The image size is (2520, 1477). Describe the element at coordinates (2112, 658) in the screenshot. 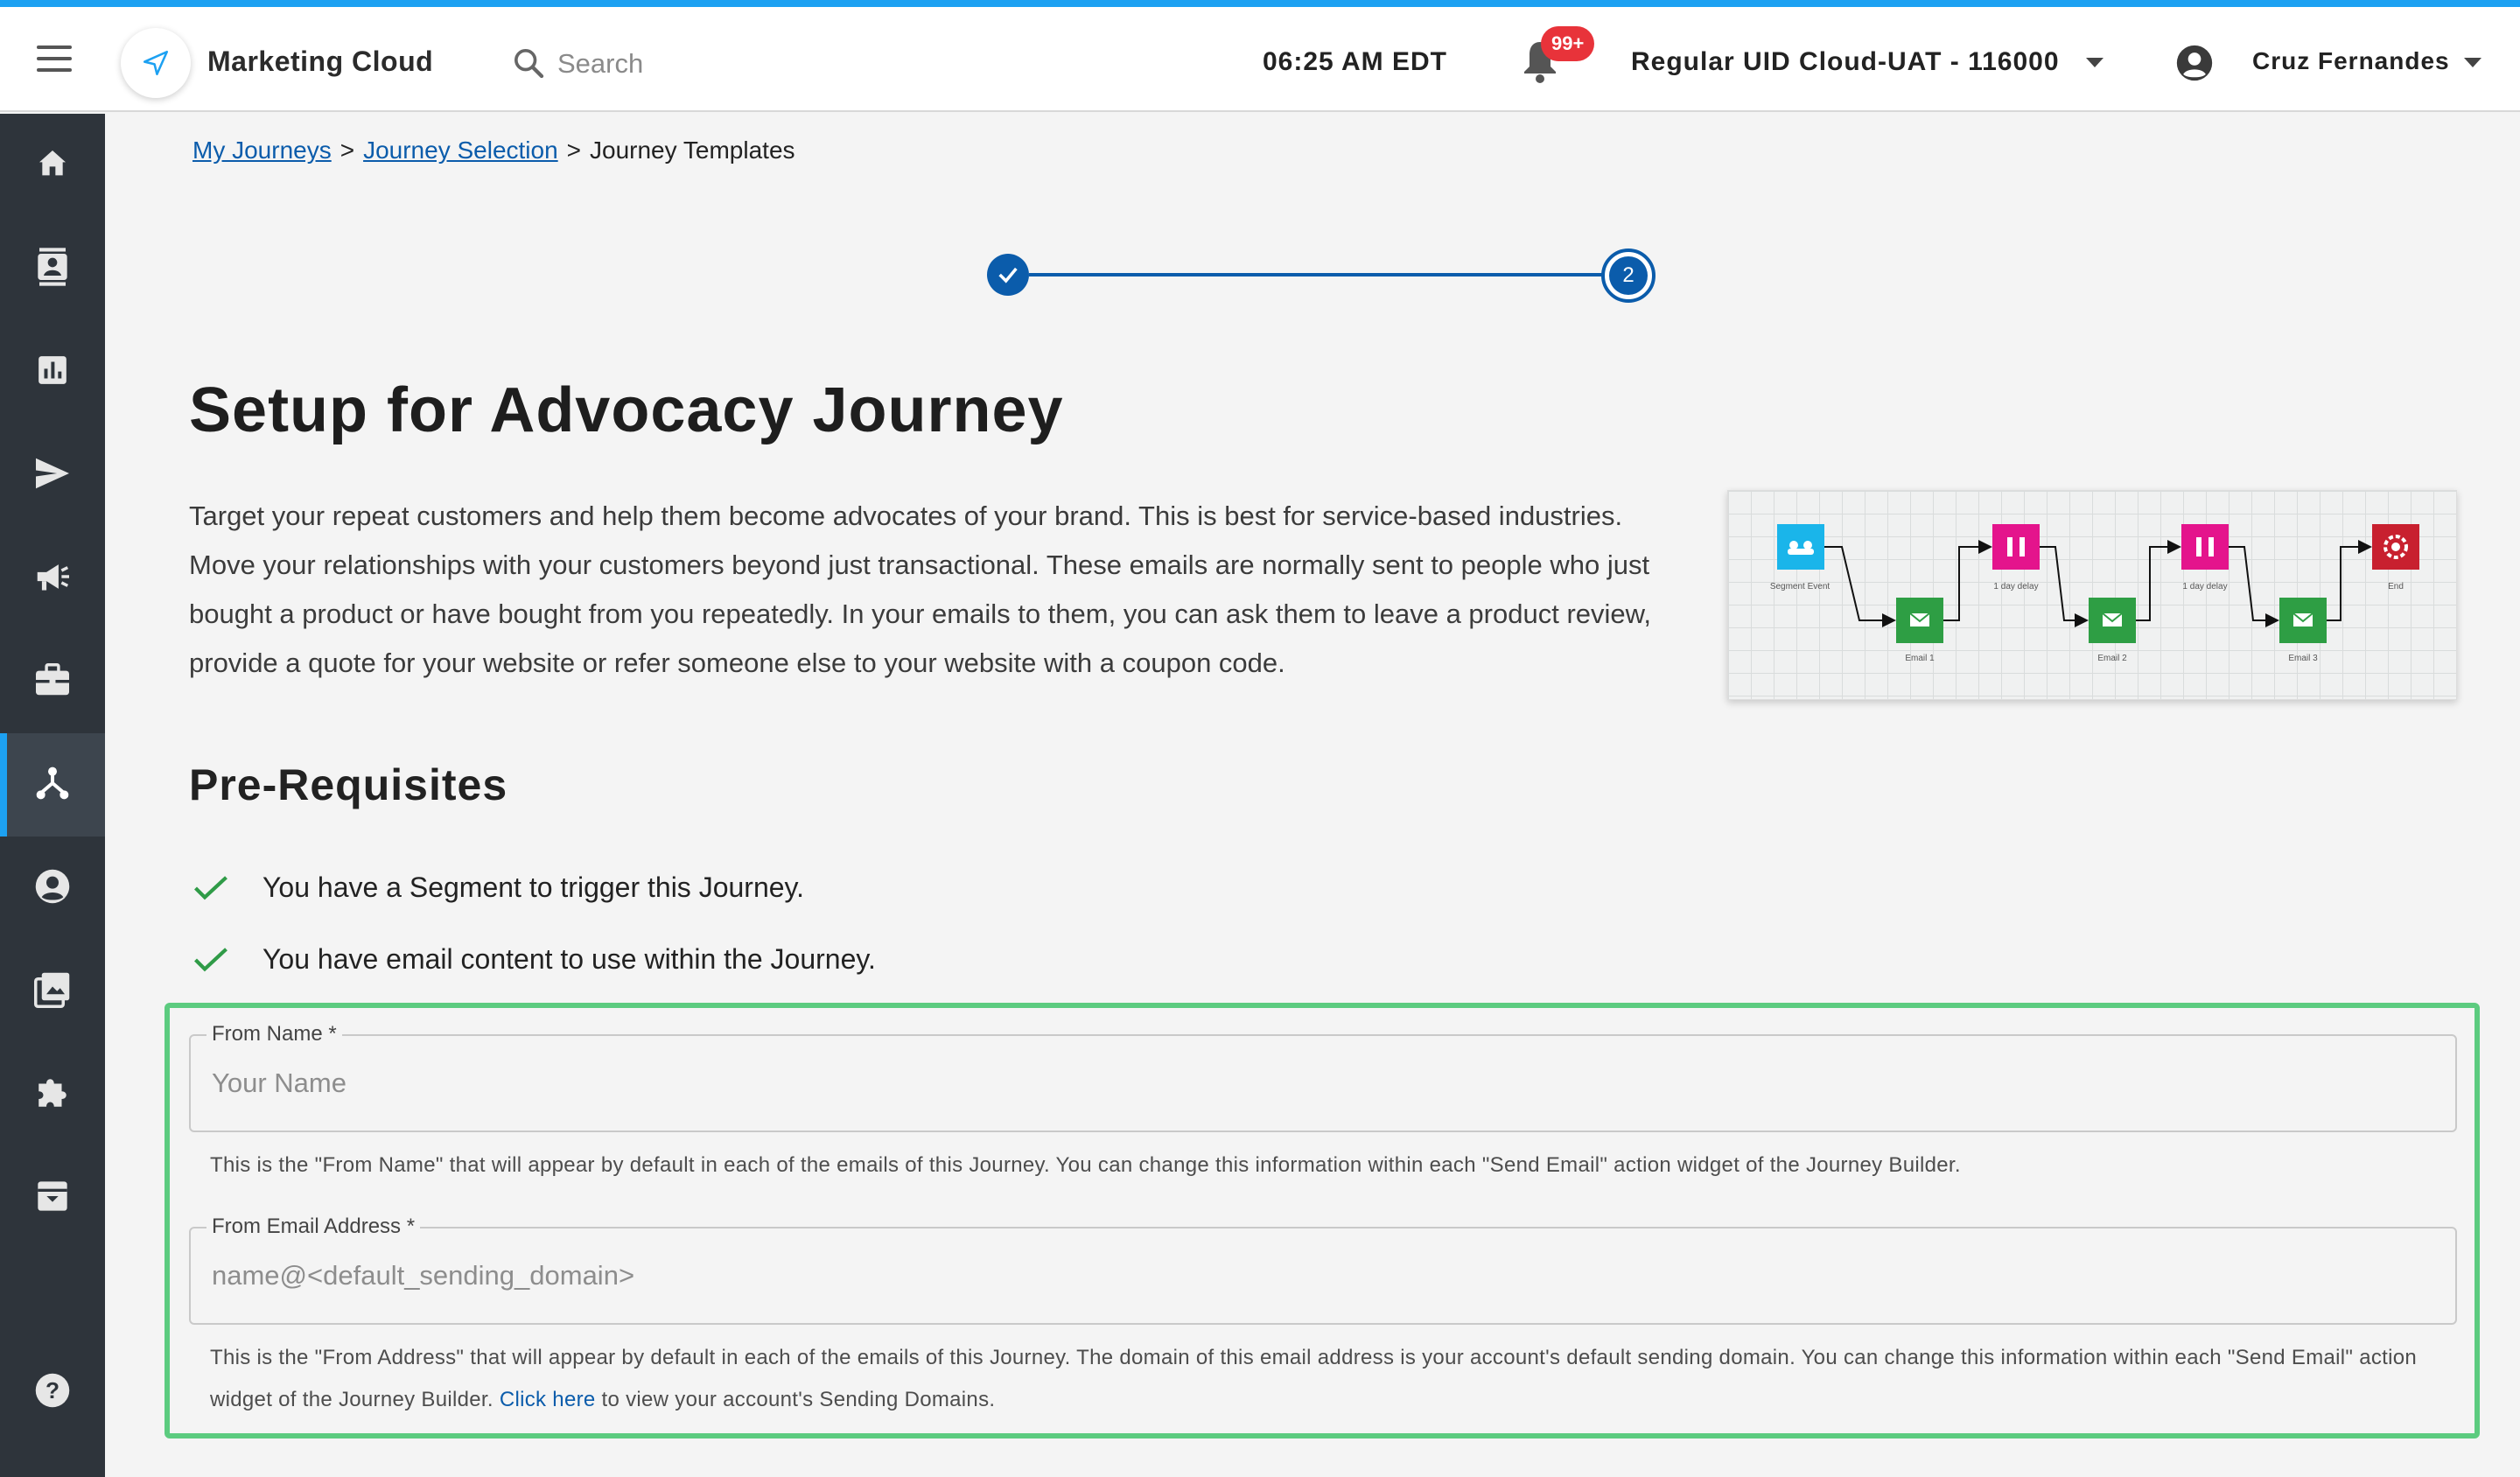

I see `diagram-label: Email 2` at that location.